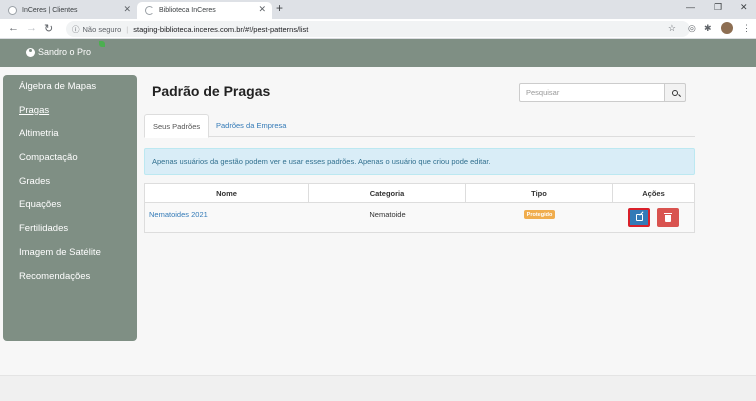 This screenshot has height=401, width=756. I want to click on new-tab-icon: +, so click(279, 8).